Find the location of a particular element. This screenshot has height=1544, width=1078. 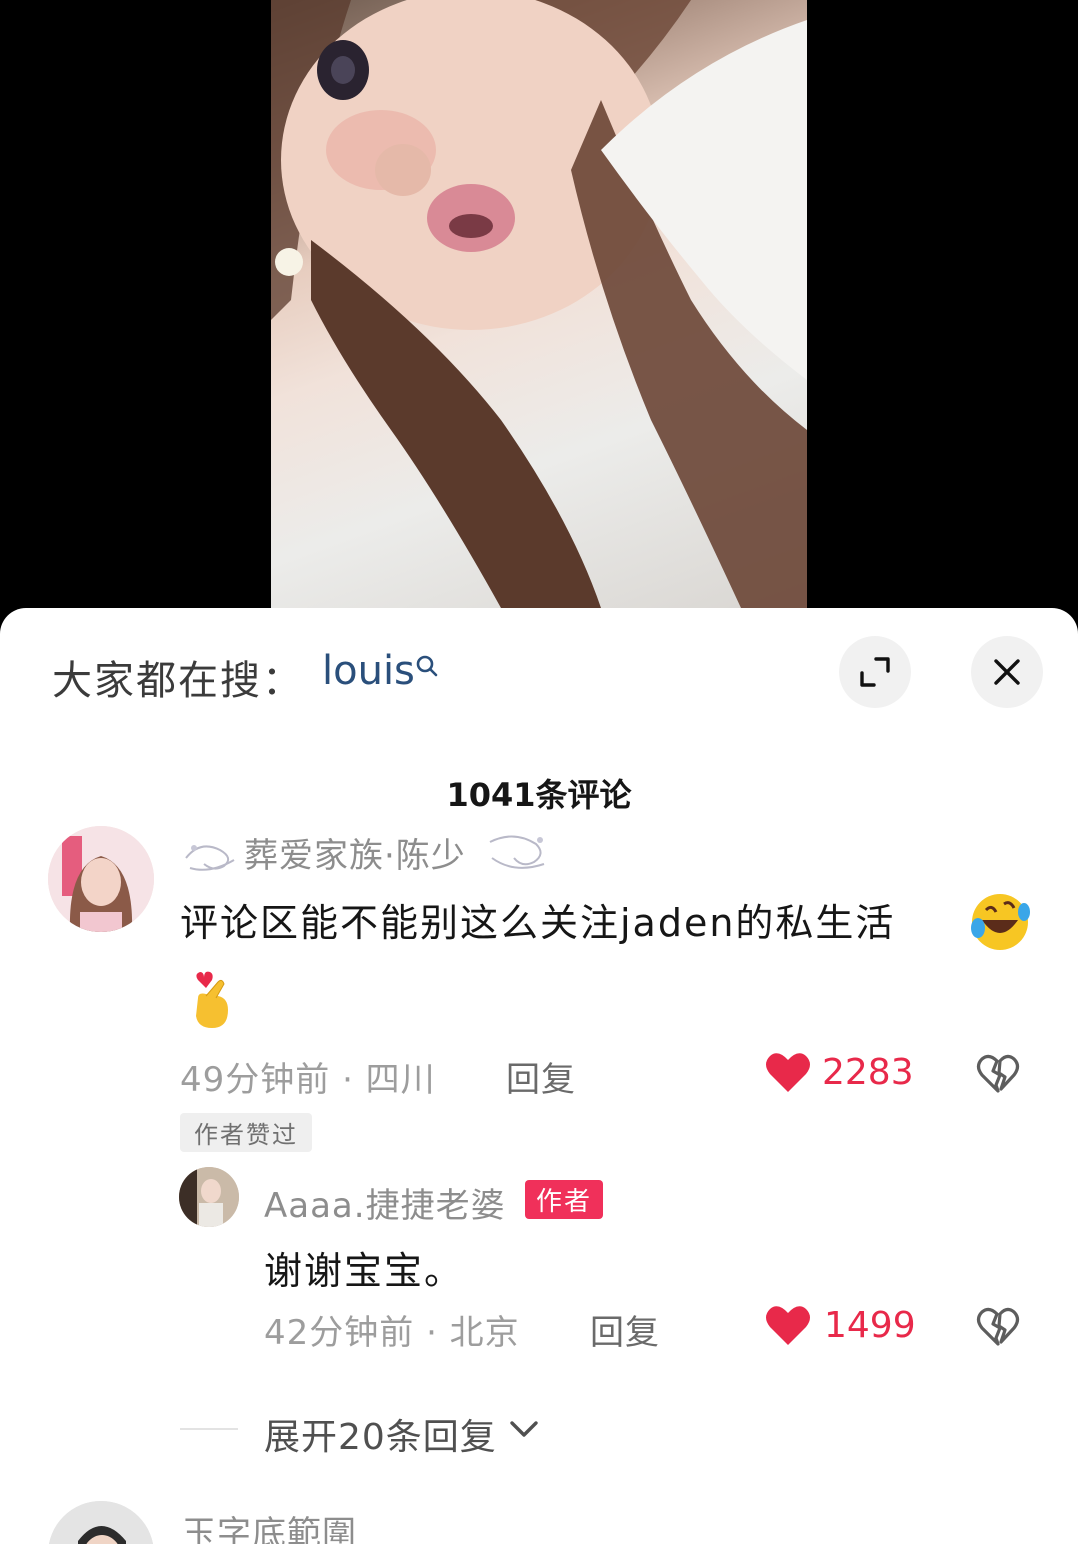

reply-username: Aaaa.捷捷老婆 is located at coordinates (385, 1202).